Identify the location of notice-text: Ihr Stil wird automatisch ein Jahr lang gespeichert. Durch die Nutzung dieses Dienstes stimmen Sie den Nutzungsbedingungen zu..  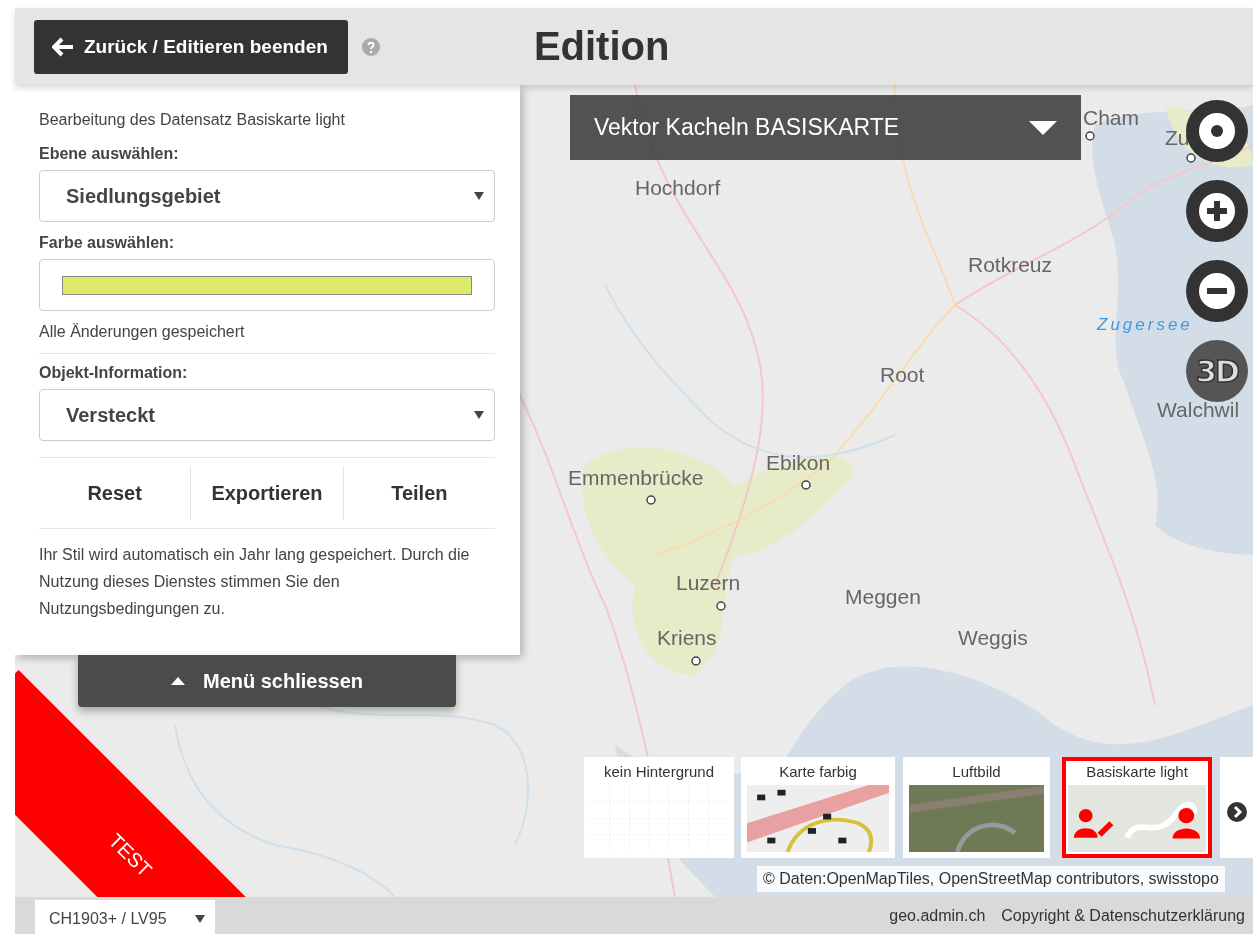
(255, 582).